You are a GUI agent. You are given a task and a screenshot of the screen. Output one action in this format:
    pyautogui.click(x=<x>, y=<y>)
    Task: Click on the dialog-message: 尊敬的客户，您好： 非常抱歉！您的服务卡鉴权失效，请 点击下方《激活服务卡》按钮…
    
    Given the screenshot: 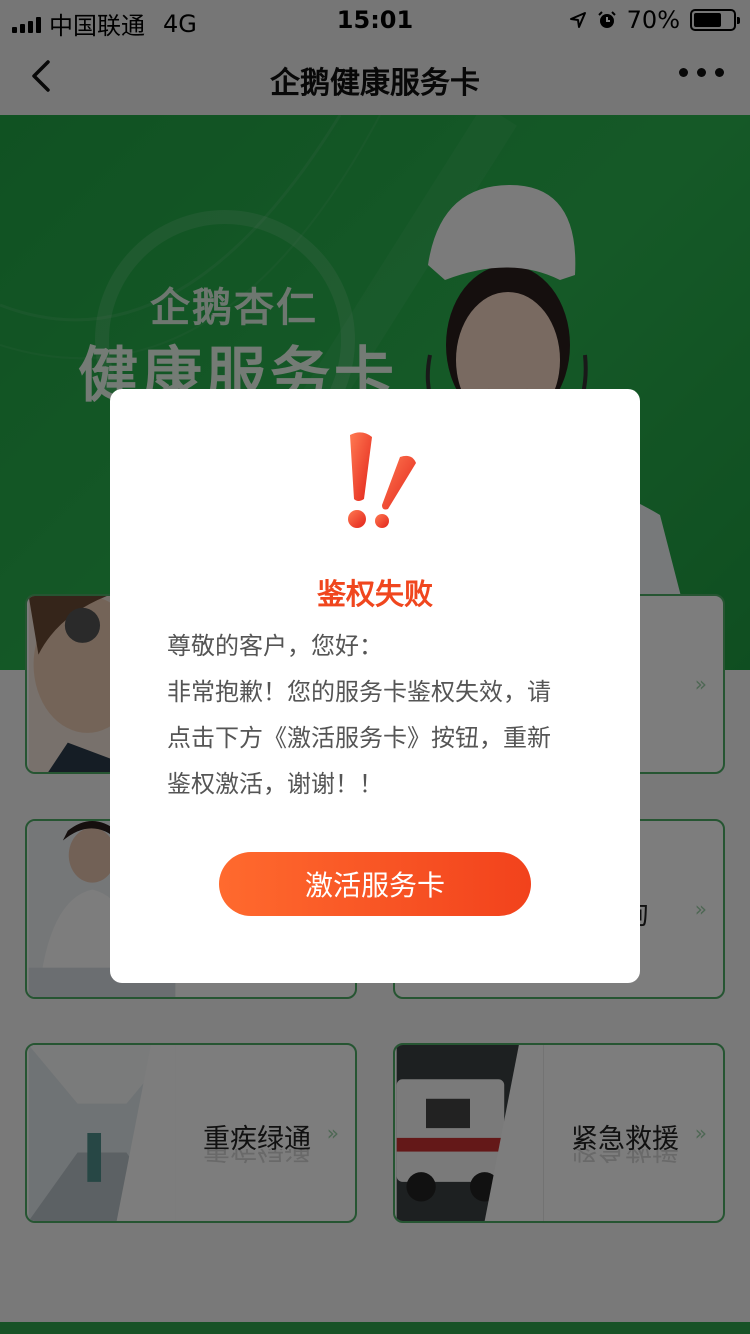 What is the action you would take?
    pyautogui.click(x=377, y=715)
    